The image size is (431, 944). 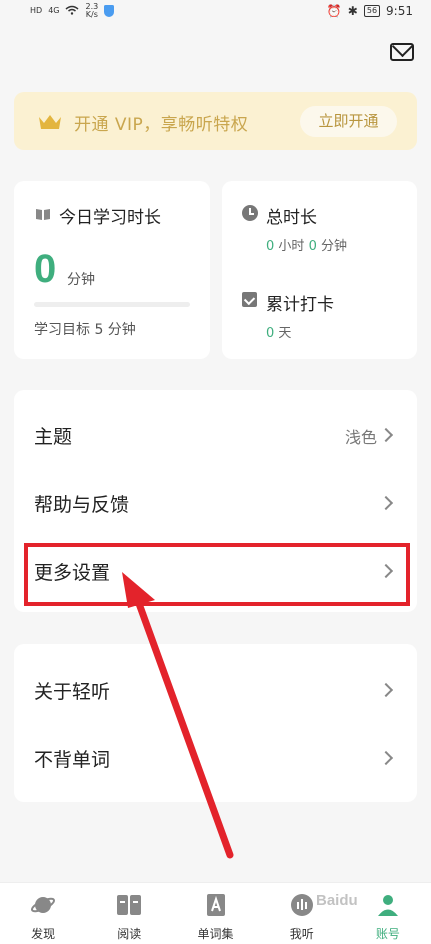 I want to click on checkin-value: 0 天, so click(x=278, y=331).